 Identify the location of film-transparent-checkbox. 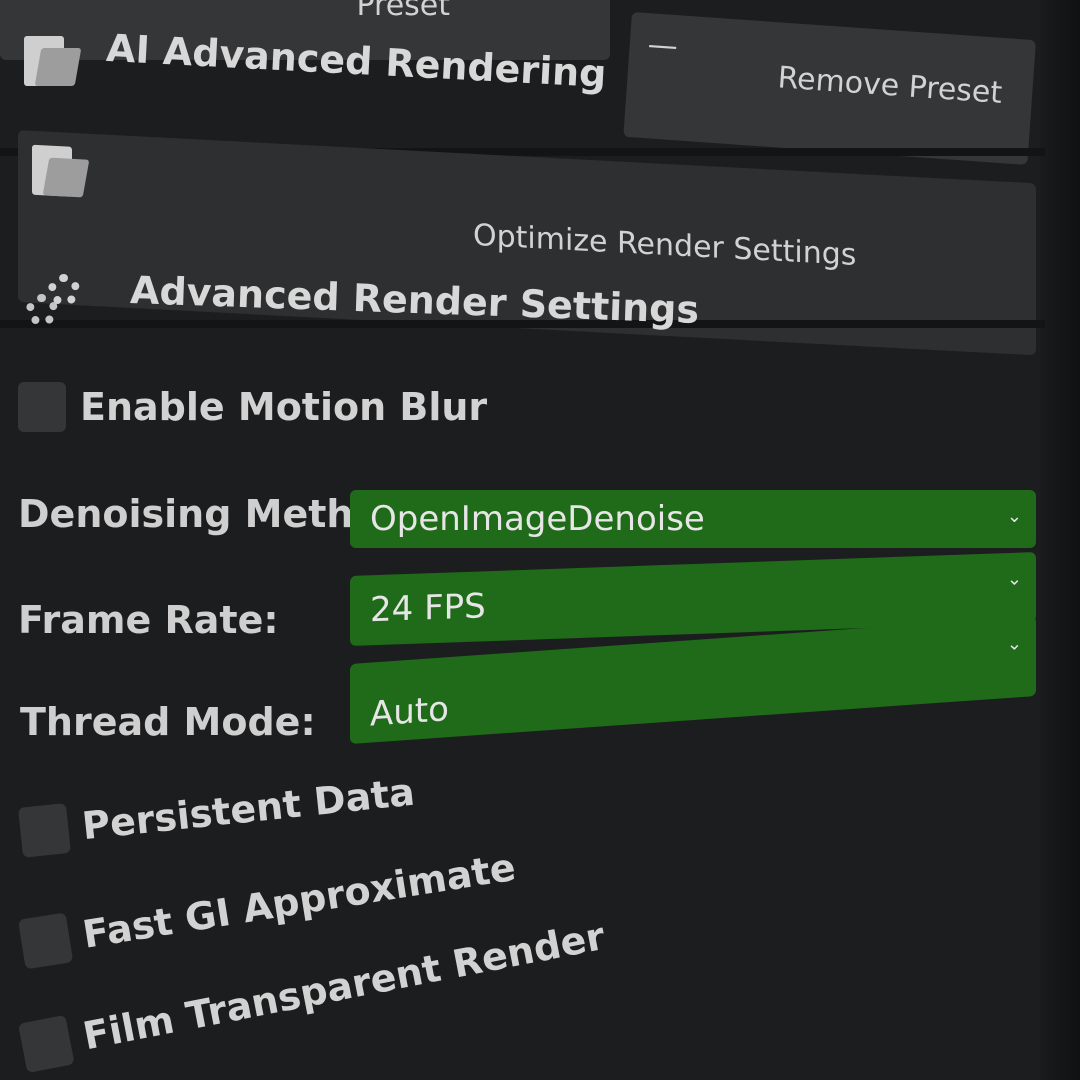
(46, 1044).